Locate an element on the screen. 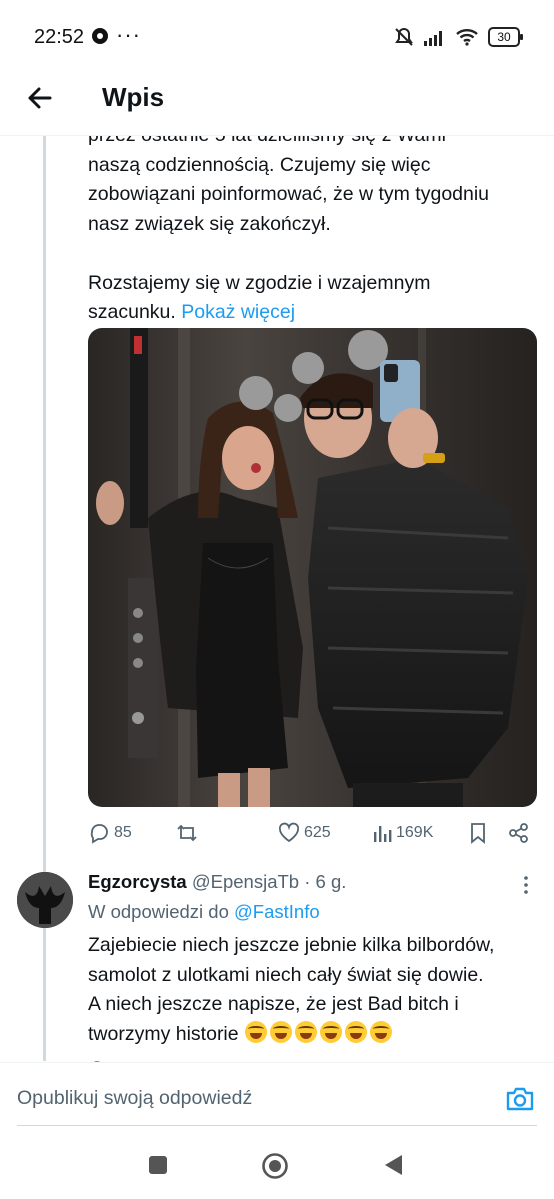  views-chart-icon is located at coordinates (383, 834).